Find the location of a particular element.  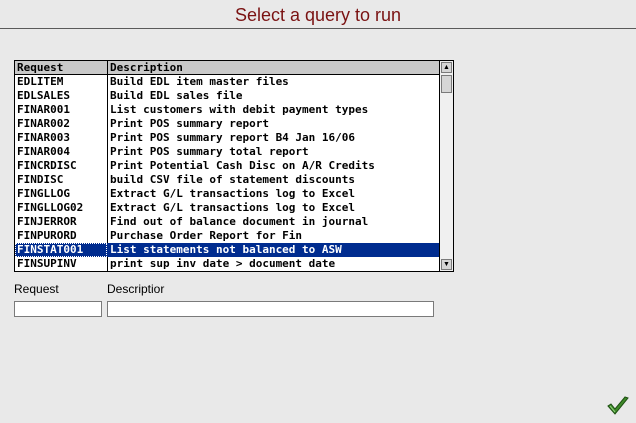

request-cell: FINAR003 is located at coordinates (43, 137).